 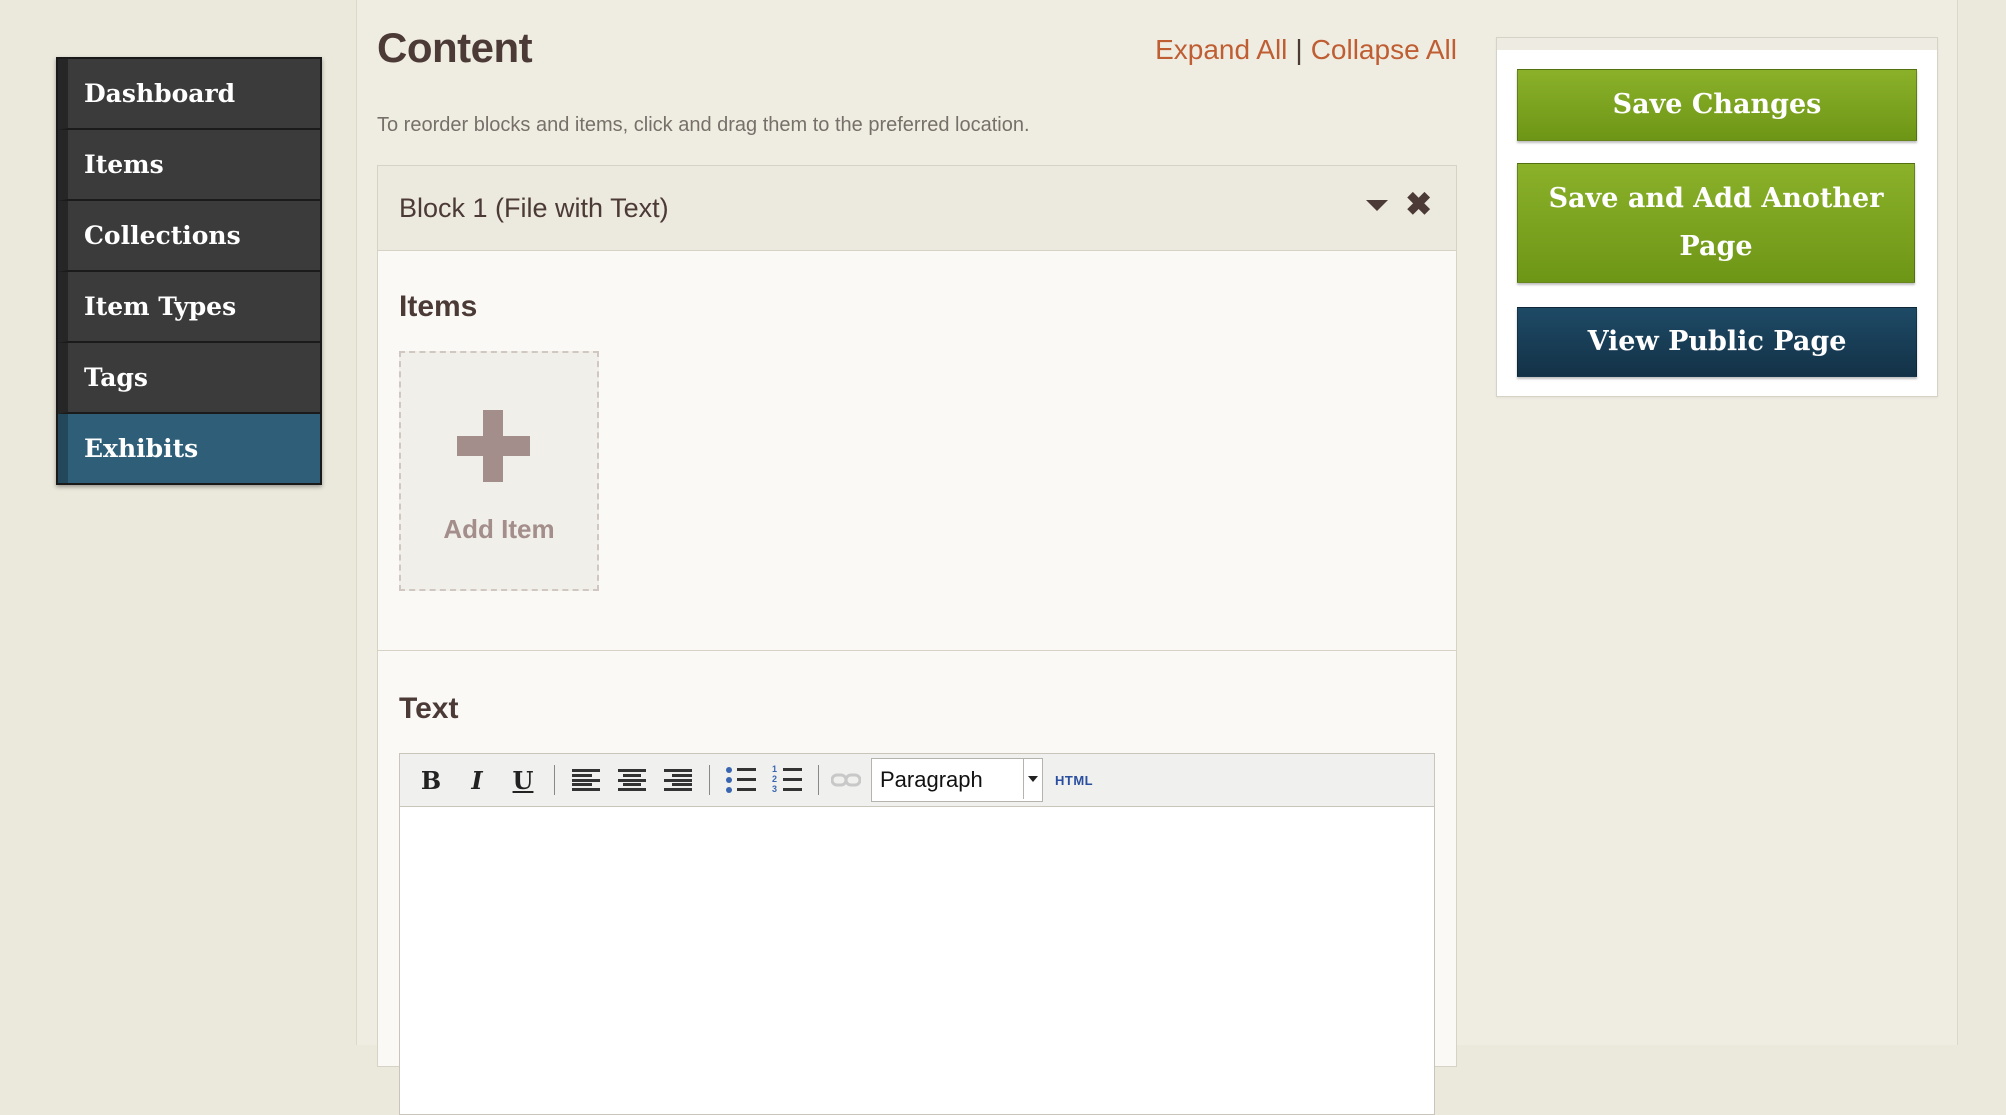 What do you see at coordinates (931, 779) in the screenshot?
I see `format-select-value: Paragraph` at bounding box center [931, 779].